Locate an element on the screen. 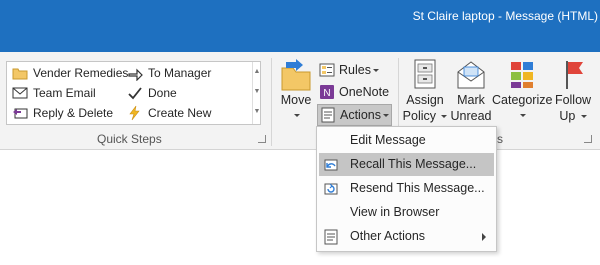 This screenshot has width=600, height=265. move-button: Move is located at coordinates (296, 93).